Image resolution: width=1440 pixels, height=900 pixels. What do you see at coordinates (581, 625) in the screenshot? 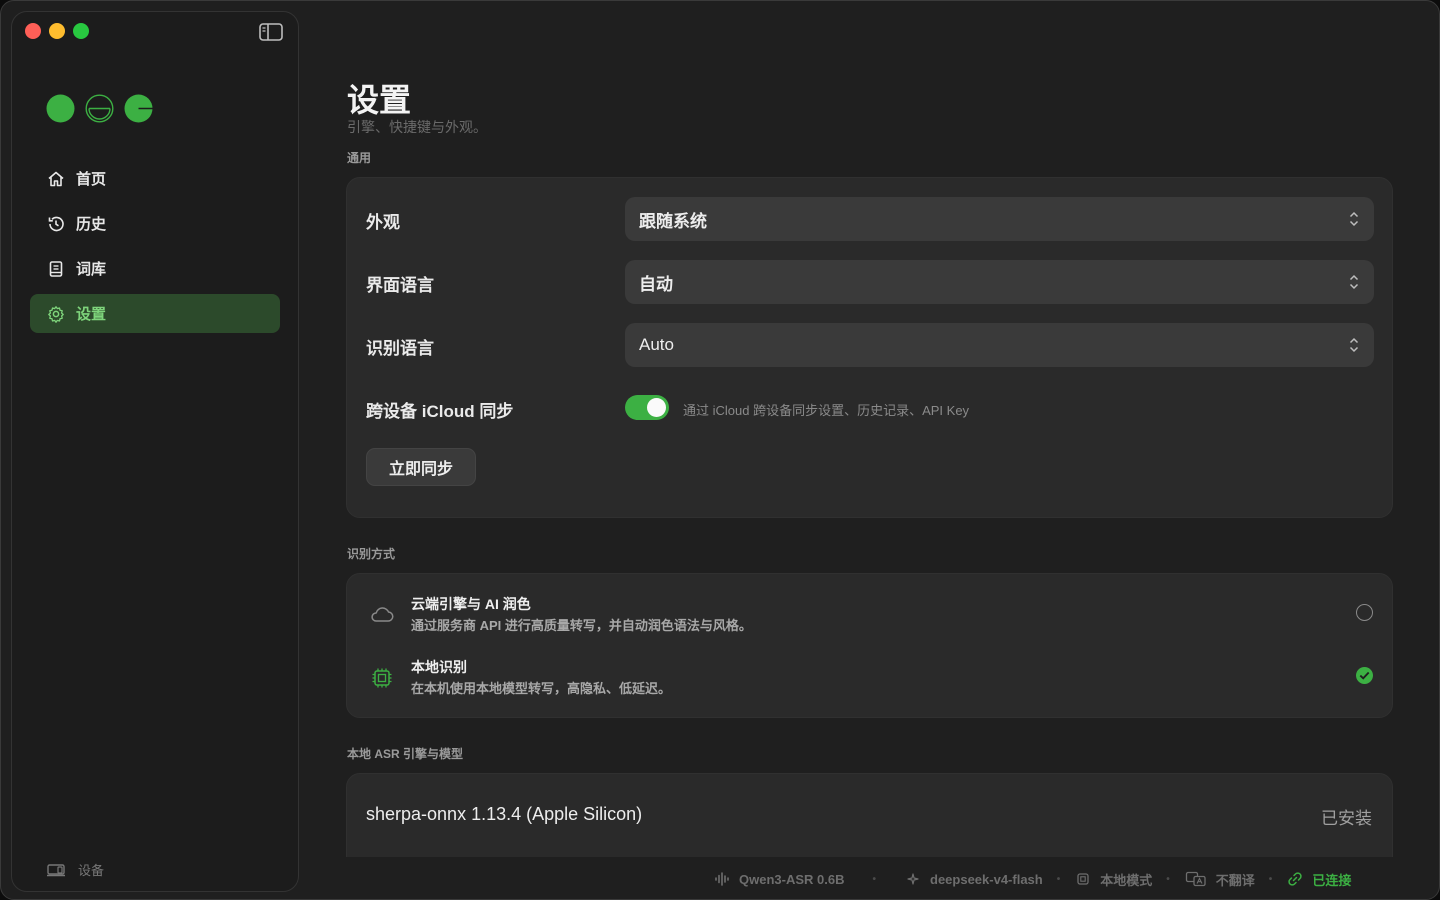
I see `mode-description: 通过服务商 API 进行高质量转写，并自动润色语法与风格。` at bounding box center [581, 625].